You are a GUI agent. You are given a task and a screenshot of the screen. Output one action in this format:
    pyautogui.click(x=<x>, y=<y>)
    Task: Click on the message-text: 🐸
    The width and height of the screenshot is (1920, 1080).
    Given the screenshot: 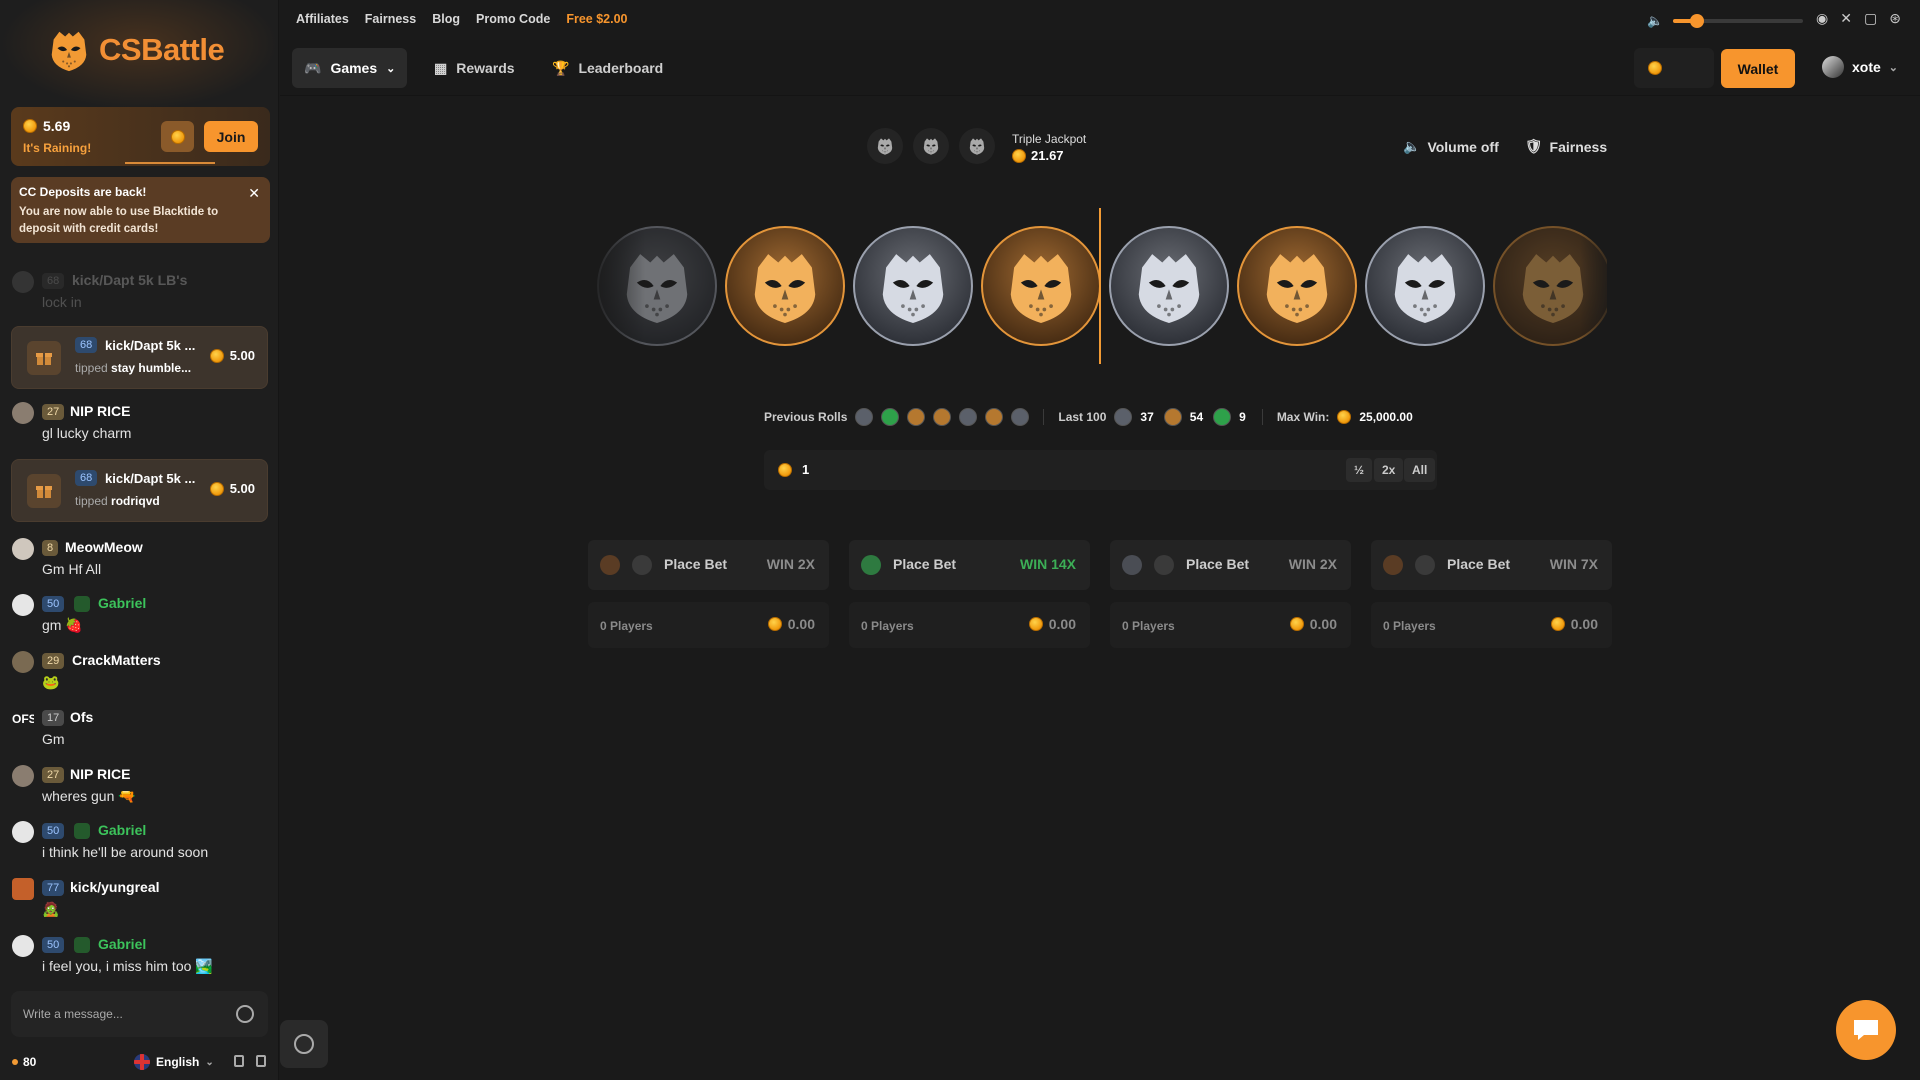 What is the action you would take?
    pyautogui.click(x=51, y=682)
    